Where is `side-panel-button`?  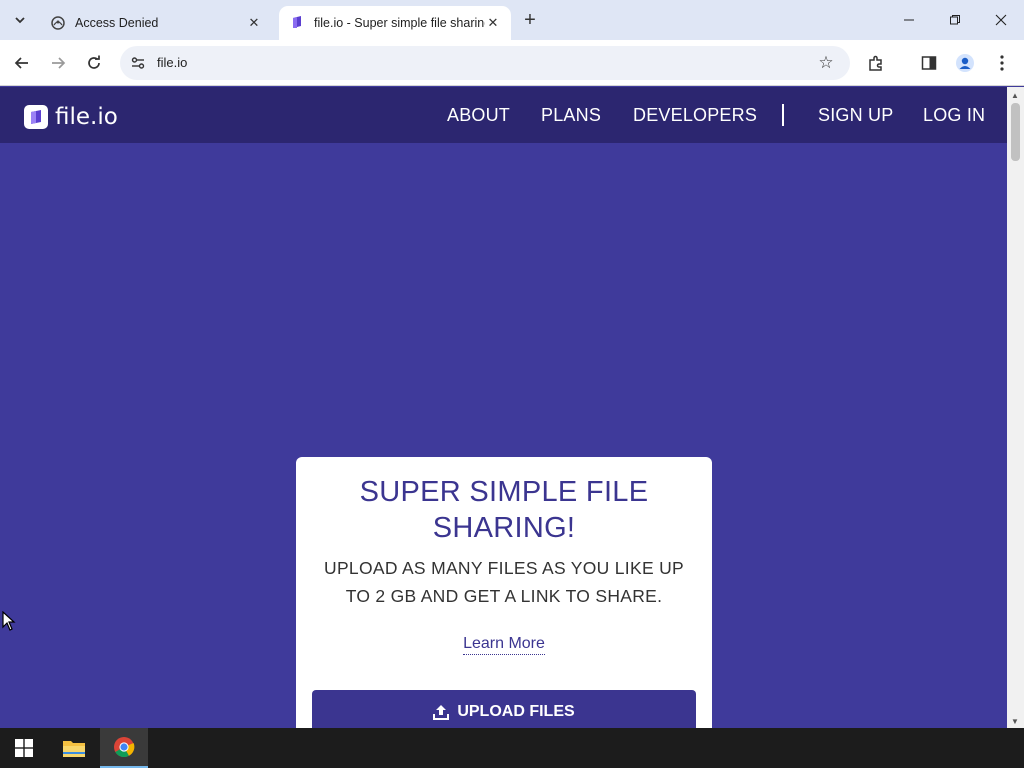
side-panel-button is located at coordinates (929, 63).